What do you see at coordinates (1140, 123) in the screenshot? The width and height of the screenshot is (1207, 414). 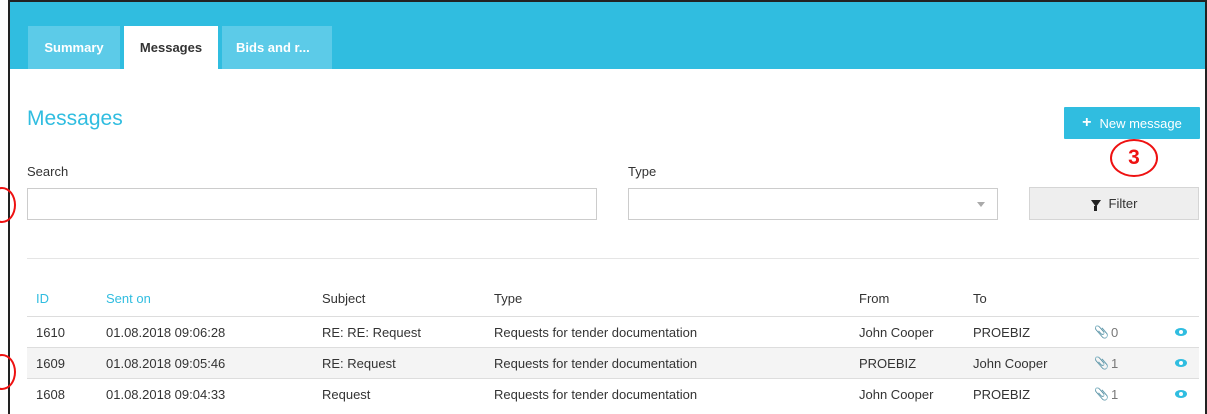 I see `new-message-label: New message` at bounding box center [1140, 123].